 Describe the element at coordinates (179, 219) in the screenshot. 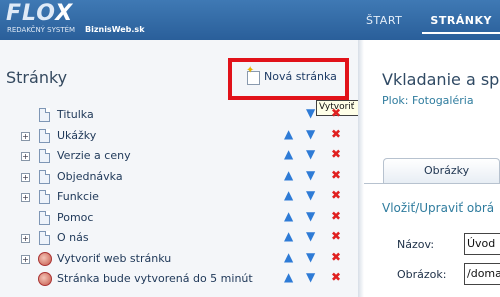

I see `tree-row: Pomoc ▲ ▼ ✖` at that location.